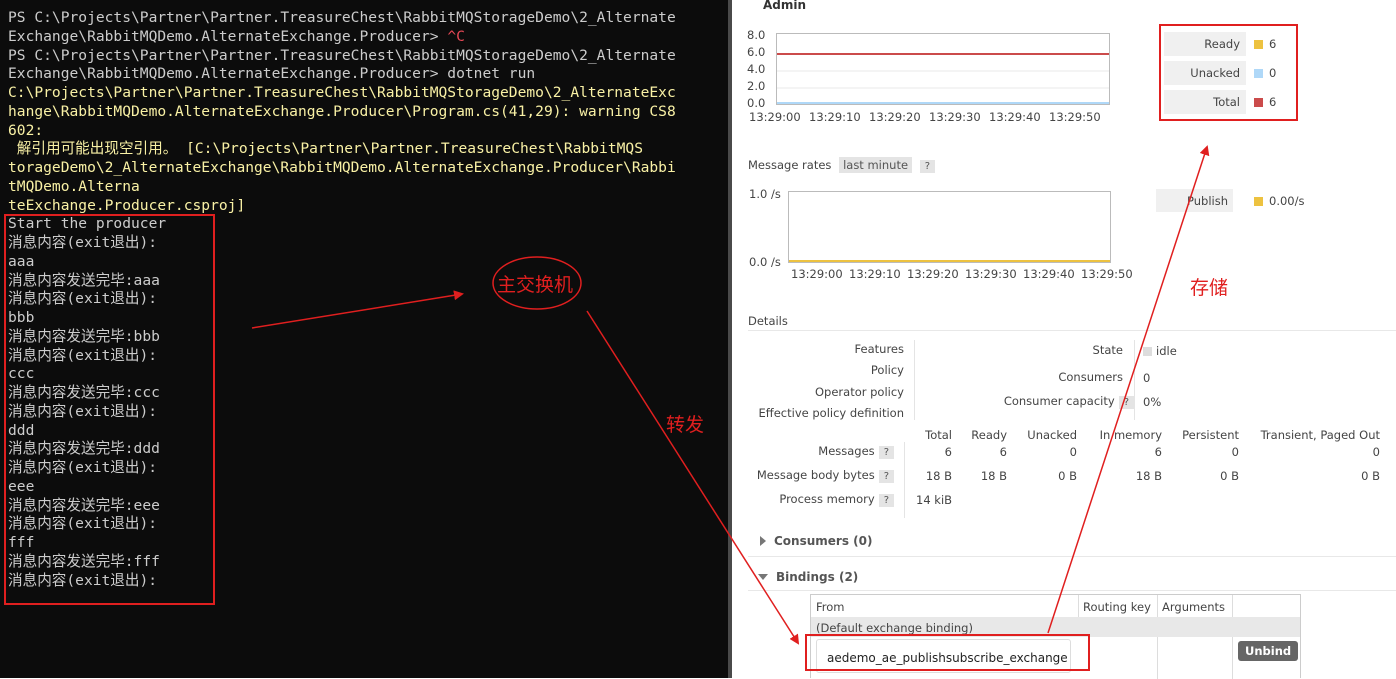 The image size is (1396, 679). I want to click on annotation-forward: 转发, so click(685, 425).